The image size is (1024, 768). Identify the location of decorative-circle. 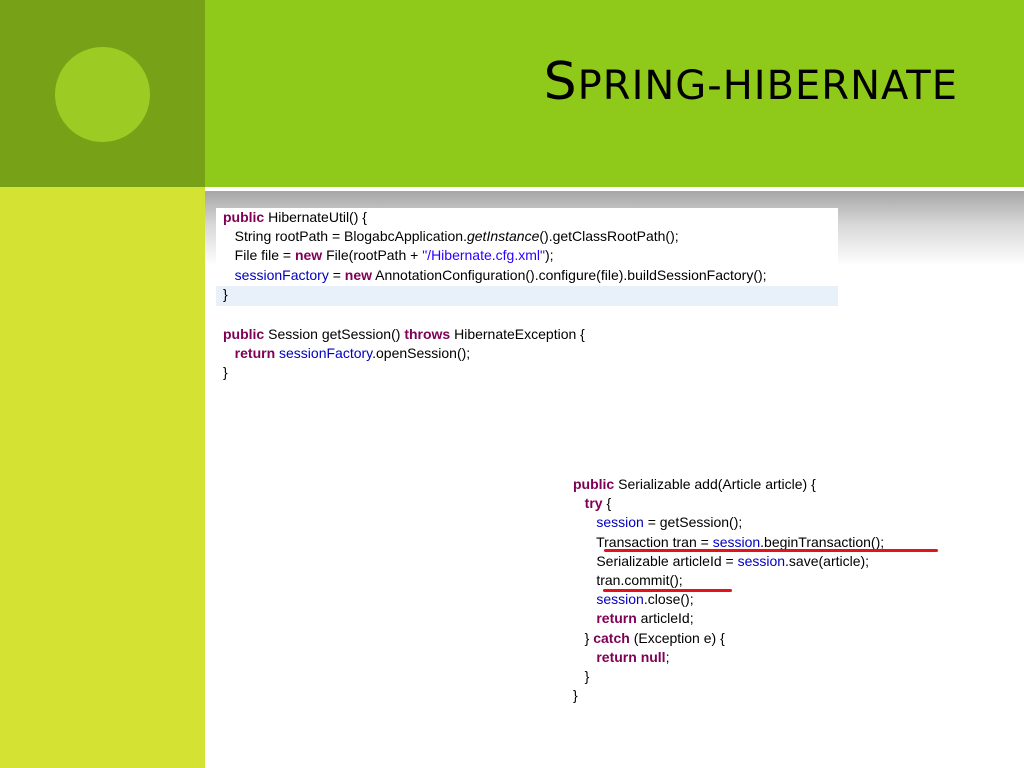
(102, 94).